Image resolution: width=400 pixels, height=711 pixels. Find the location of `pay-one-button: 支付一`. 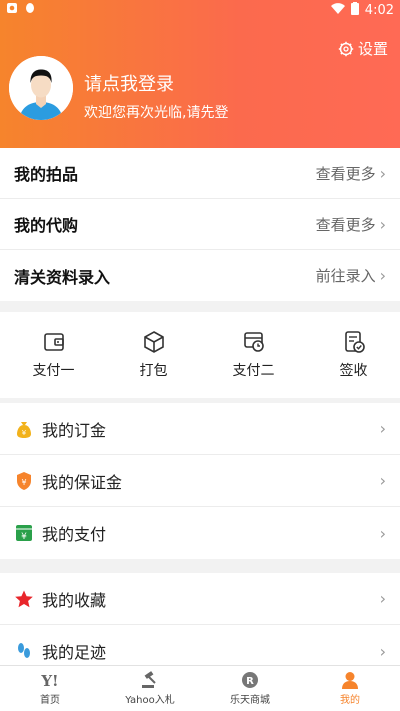

pay-one-button: 支付一 is located at coordinates (54, 355).